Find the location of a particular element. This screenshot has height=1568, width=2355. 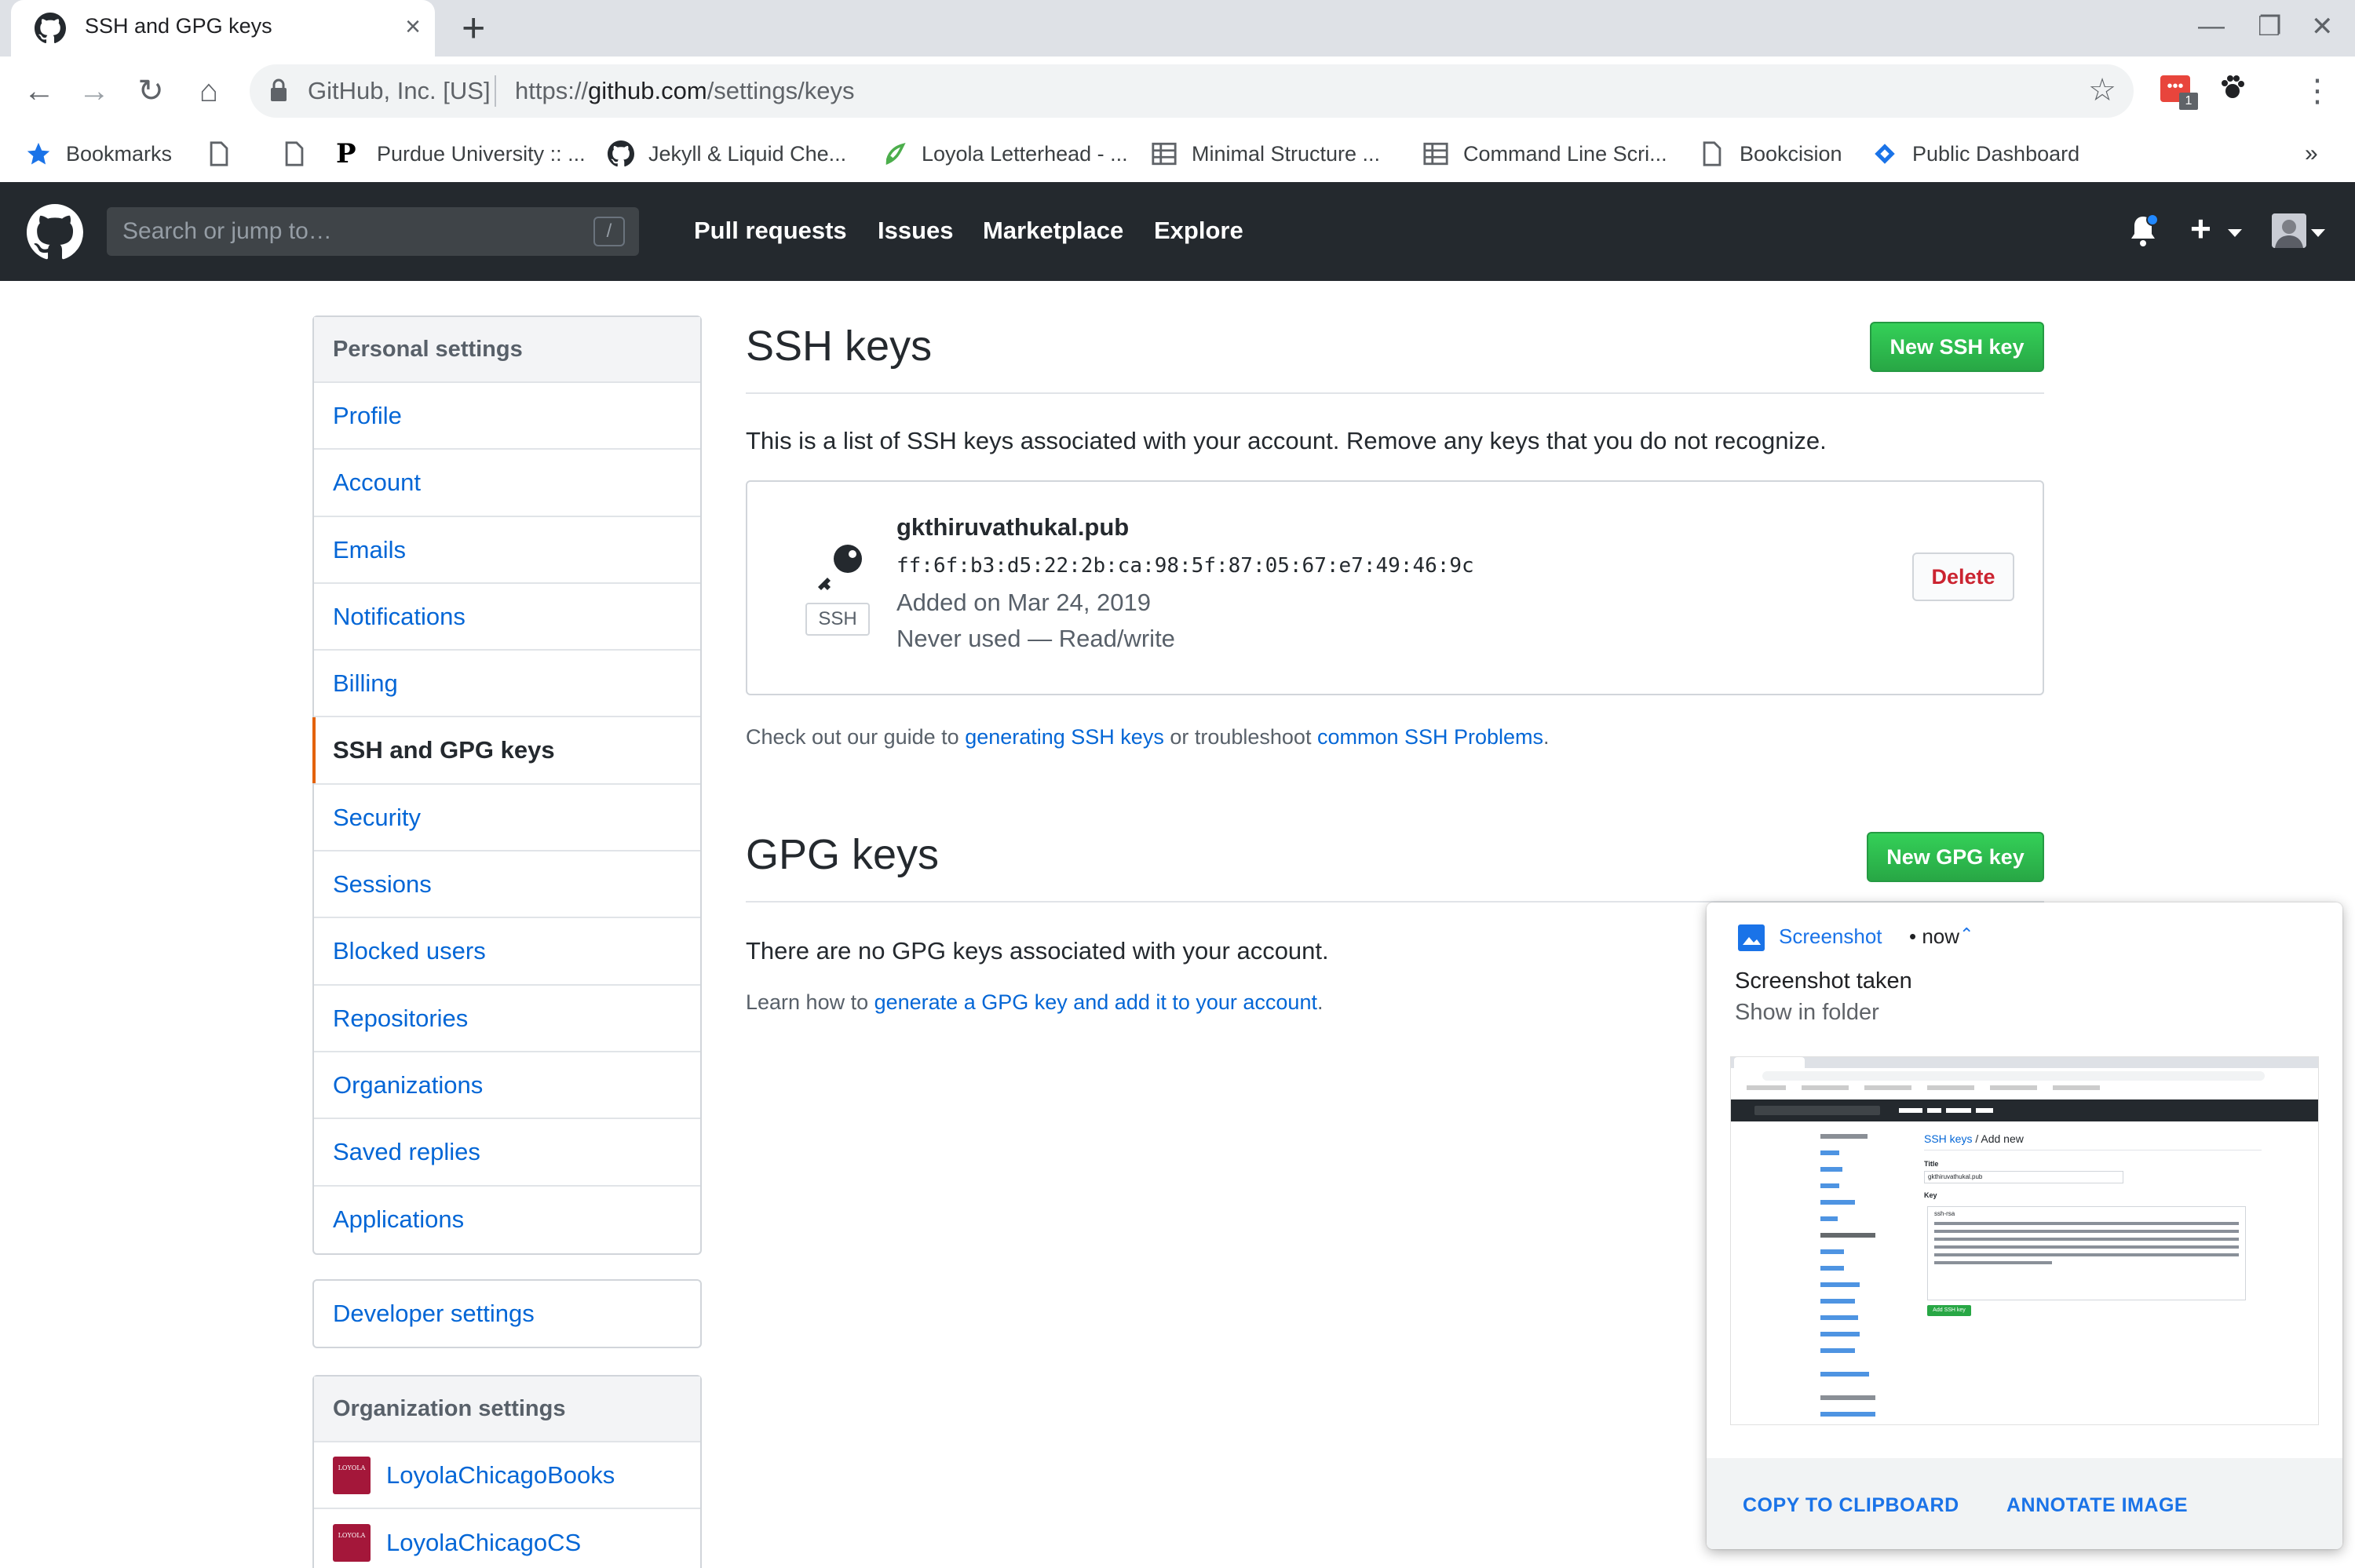

omnibox-separator is located at coordinates (496, 91).